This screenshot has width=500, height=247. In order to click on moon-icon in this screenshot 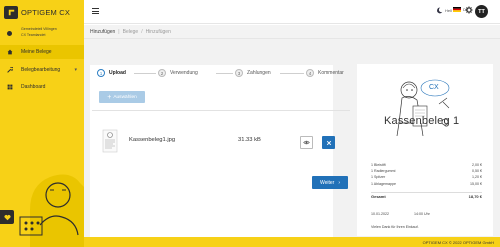, I will do `click(440, 10)`.